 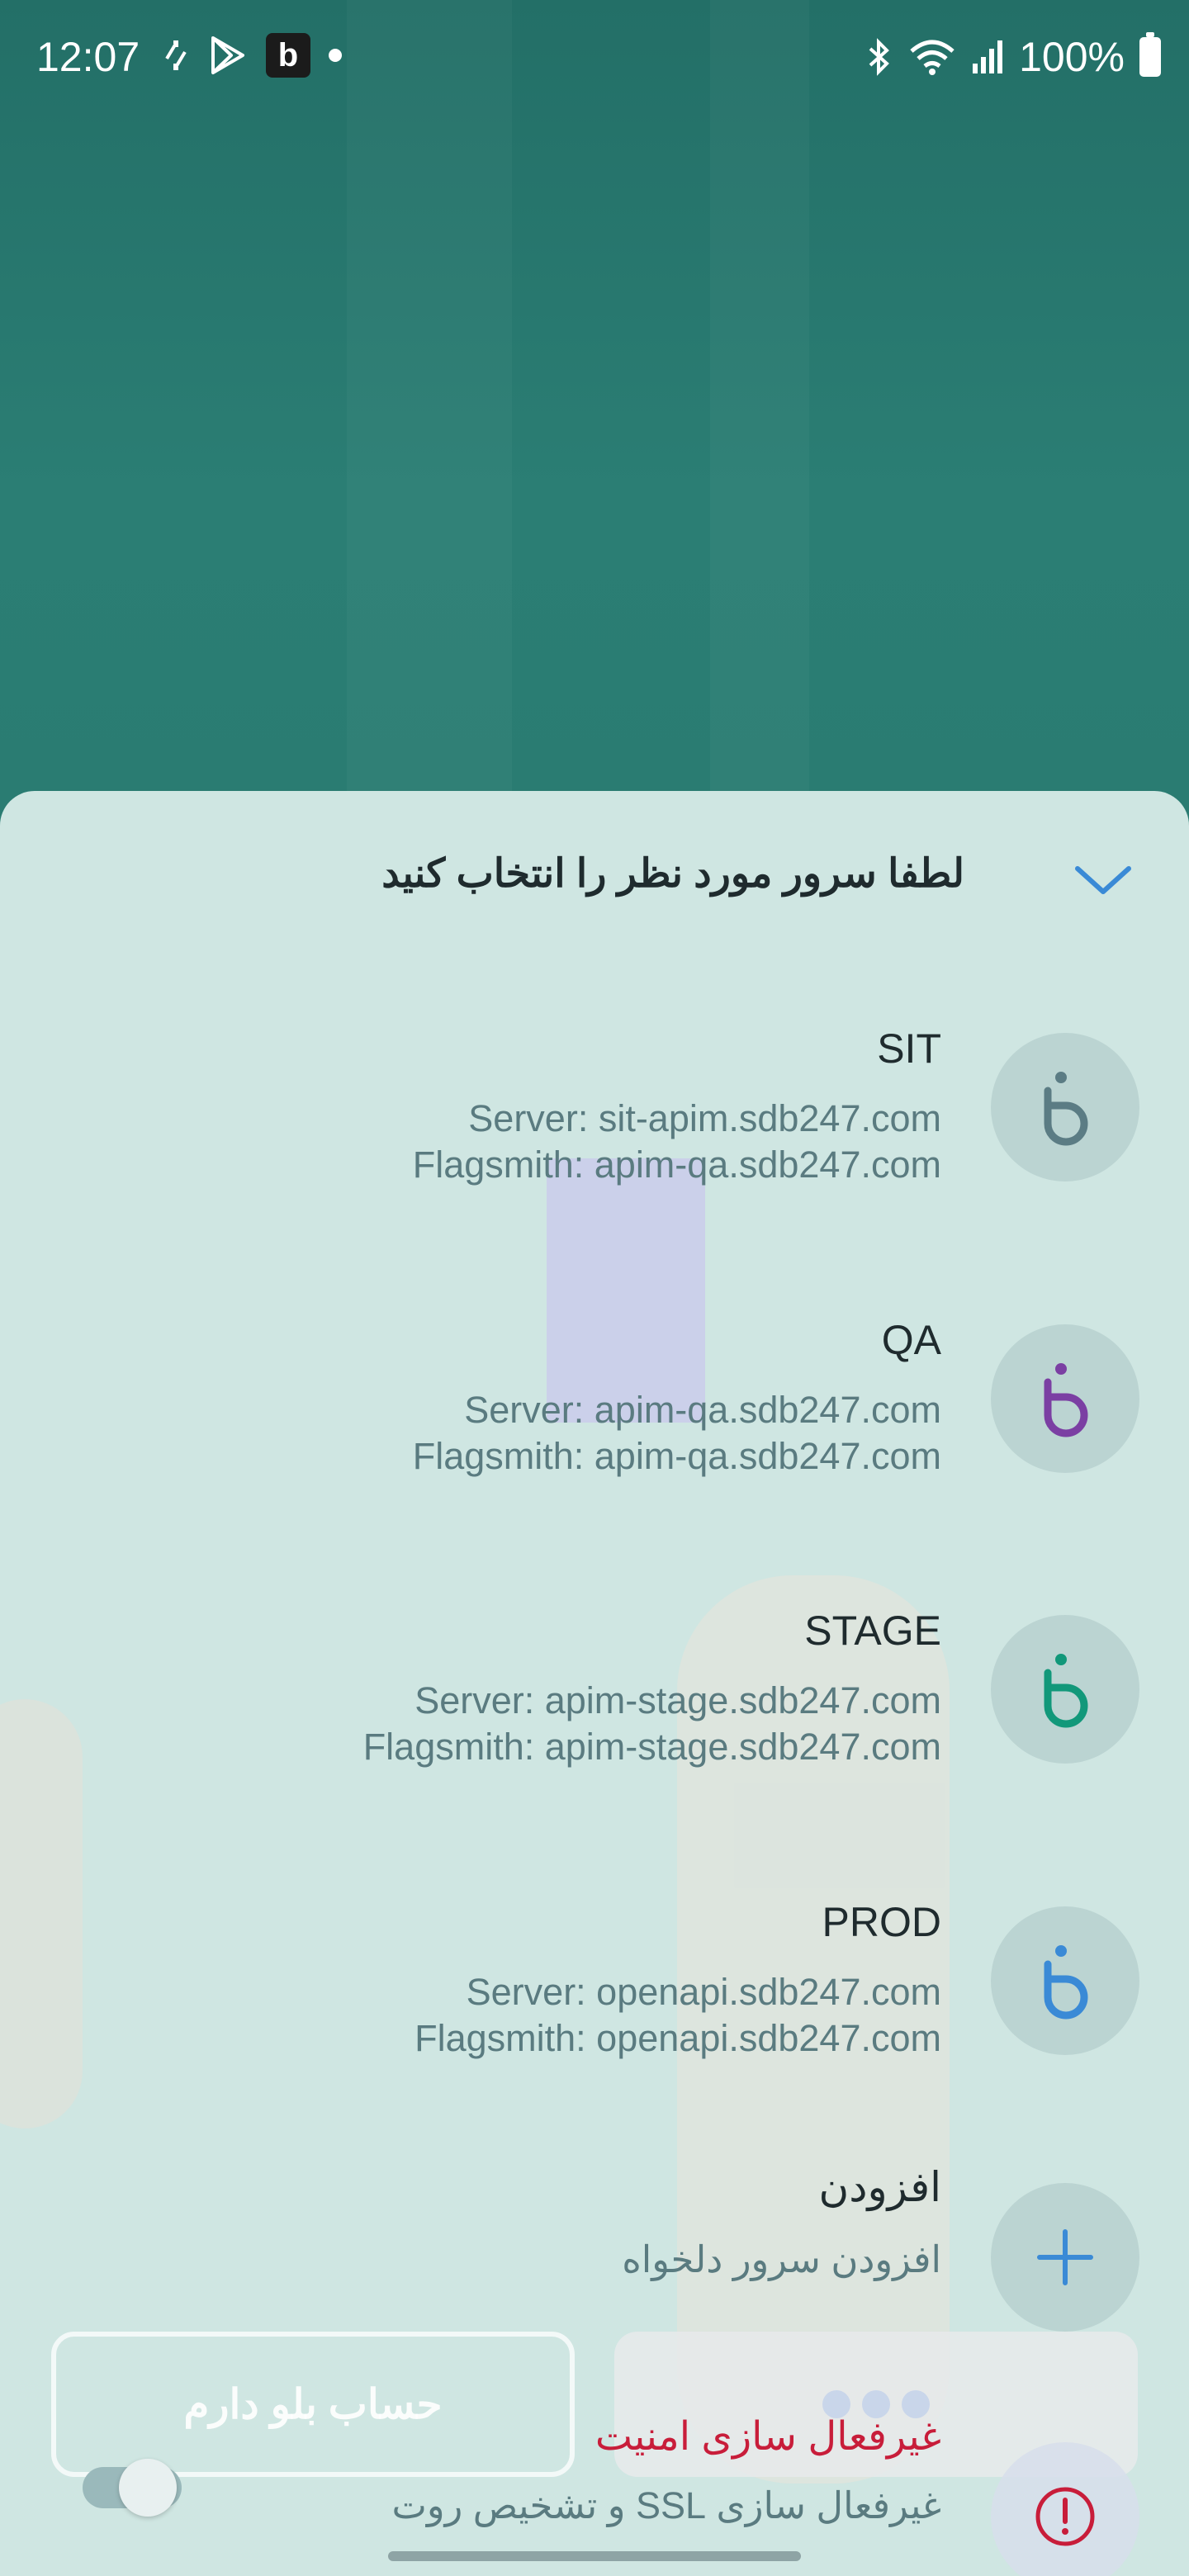 What do you see at coordinates (261, 55) in the screenshot?
I see `notification-icons: b` at bounding box center [261, 55].